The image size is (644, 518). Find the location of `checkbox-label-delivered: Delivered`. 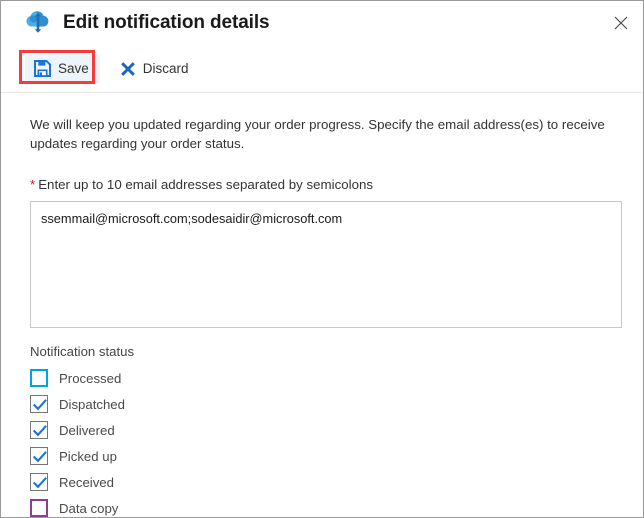

checkbox-label-delivered: Delivered is located at coordinates (87, 430).